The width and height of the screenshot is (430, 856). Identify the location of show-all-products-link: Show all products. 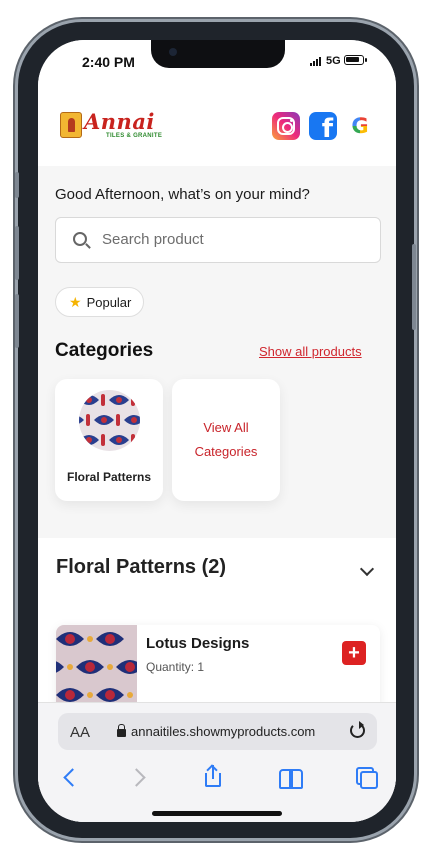
(310, 351).